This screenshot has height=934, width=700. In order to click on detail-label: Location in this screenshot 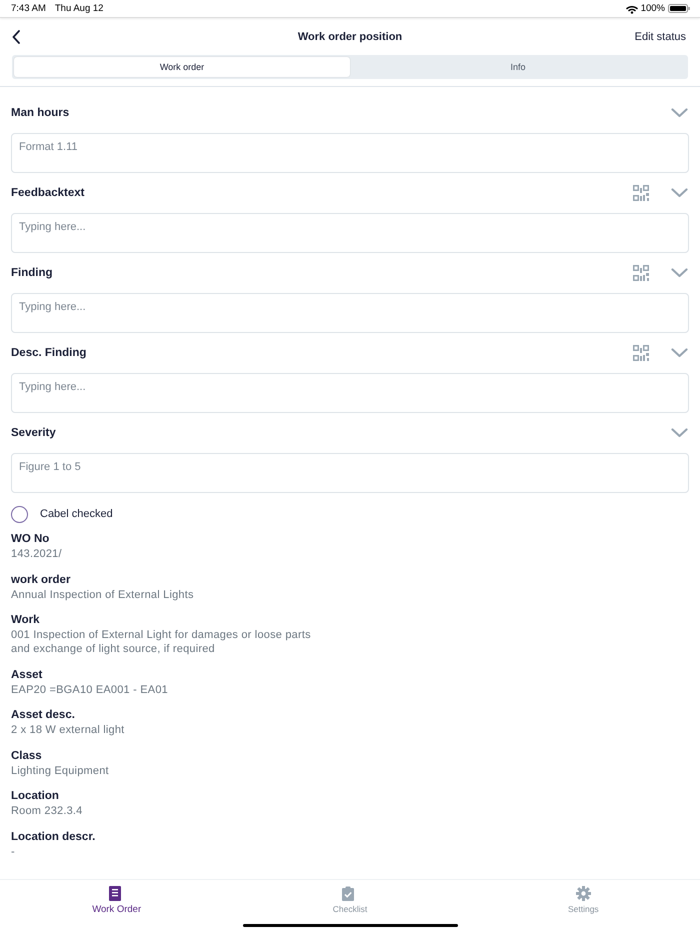, I will do `click(35, 796)`.